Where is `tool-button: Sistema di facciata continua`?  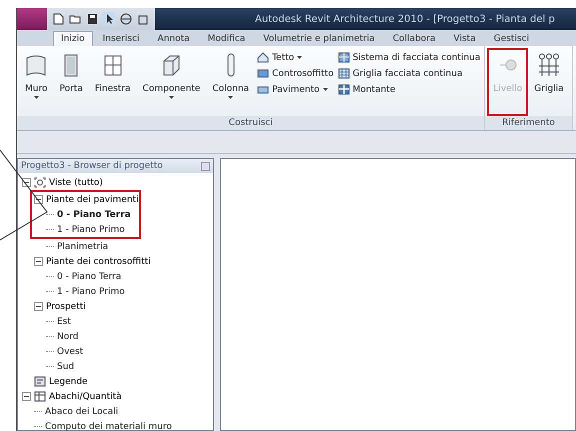 tool-button: Sistema di facciata continua is located at coordinates (409, 57).